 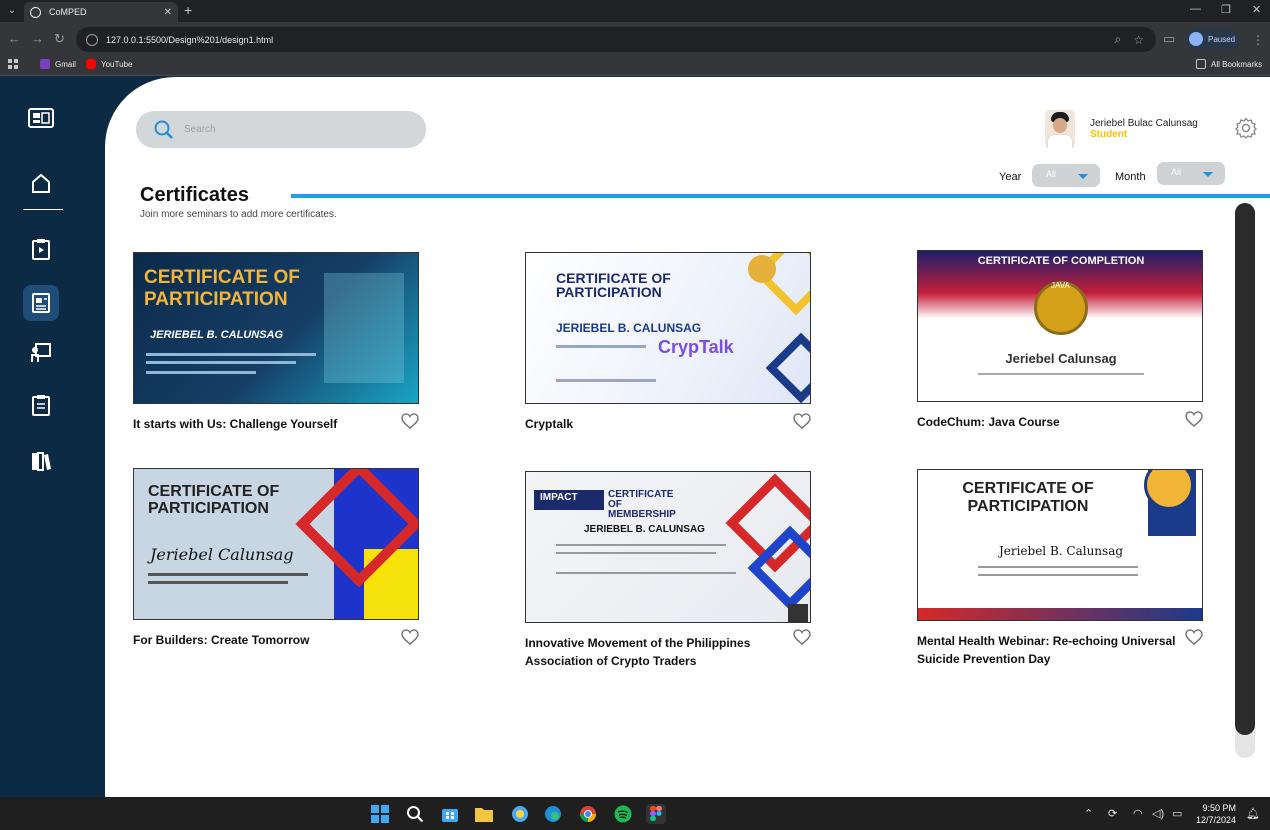 What do you see at coordinates (43, 209) in the screenshot?
I see `sidebar-divider` at bounding box center [43, 209].